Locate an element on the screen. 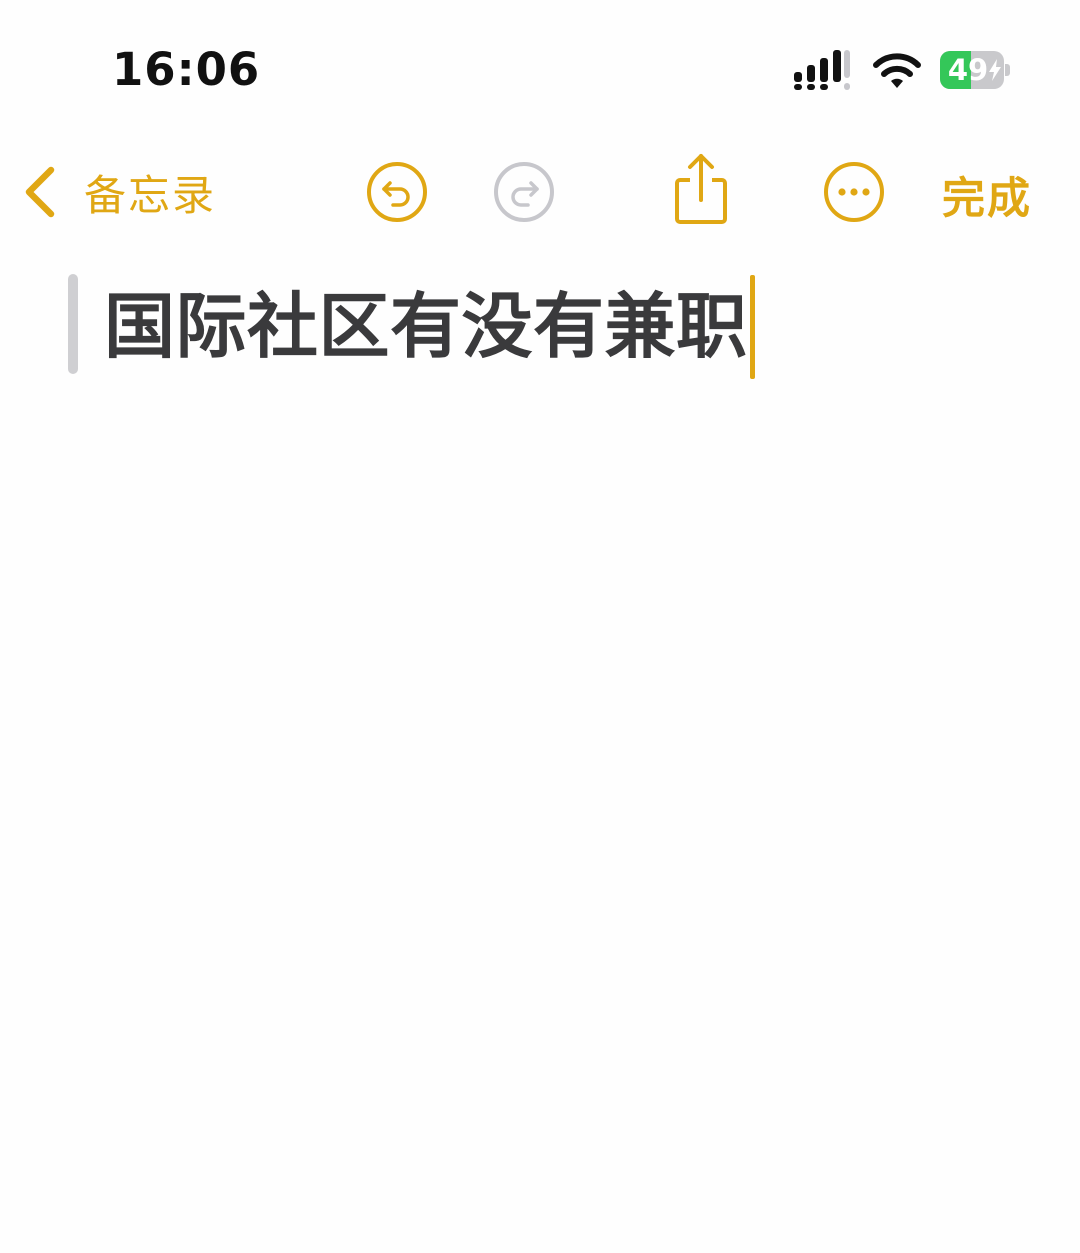  done-button: 完成 is located at coordinates (987, 195).